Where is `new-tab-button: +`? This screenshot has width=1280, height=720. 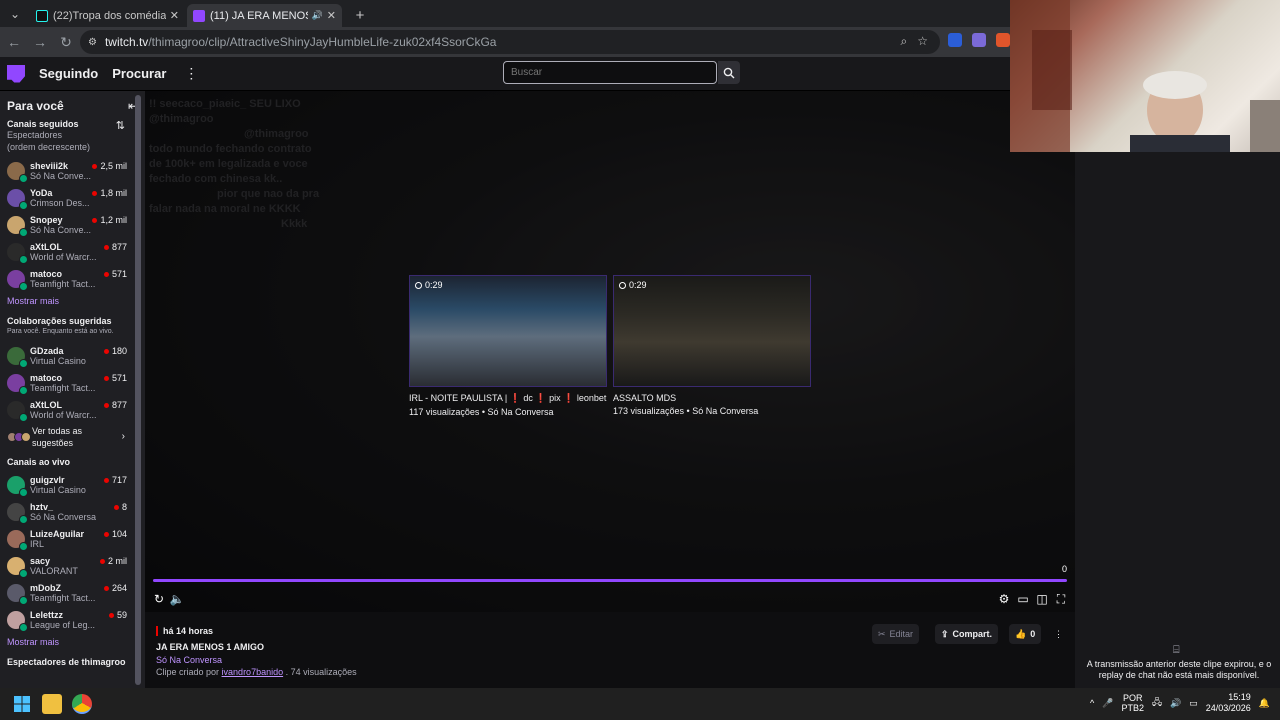 new-tab-button: + is located at coordinates (360, 15).